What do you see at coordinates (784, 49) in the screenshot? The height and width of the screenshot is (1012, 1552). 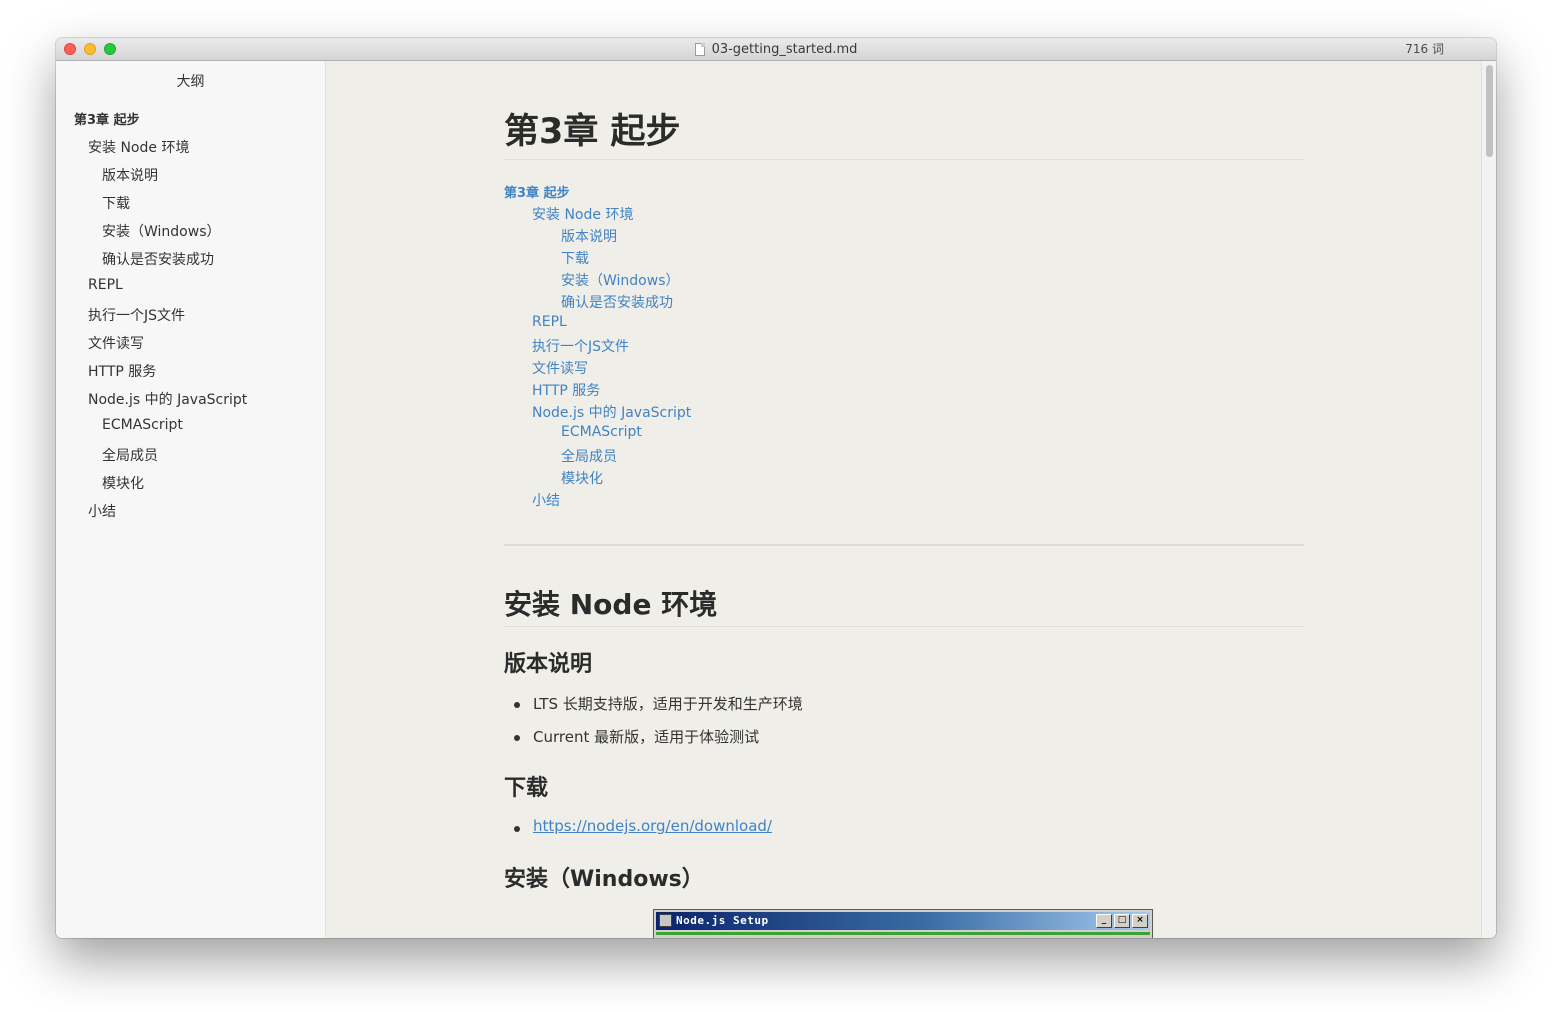 I see `file-name: 03-getting_started.md` at bounding box center [784, 49].